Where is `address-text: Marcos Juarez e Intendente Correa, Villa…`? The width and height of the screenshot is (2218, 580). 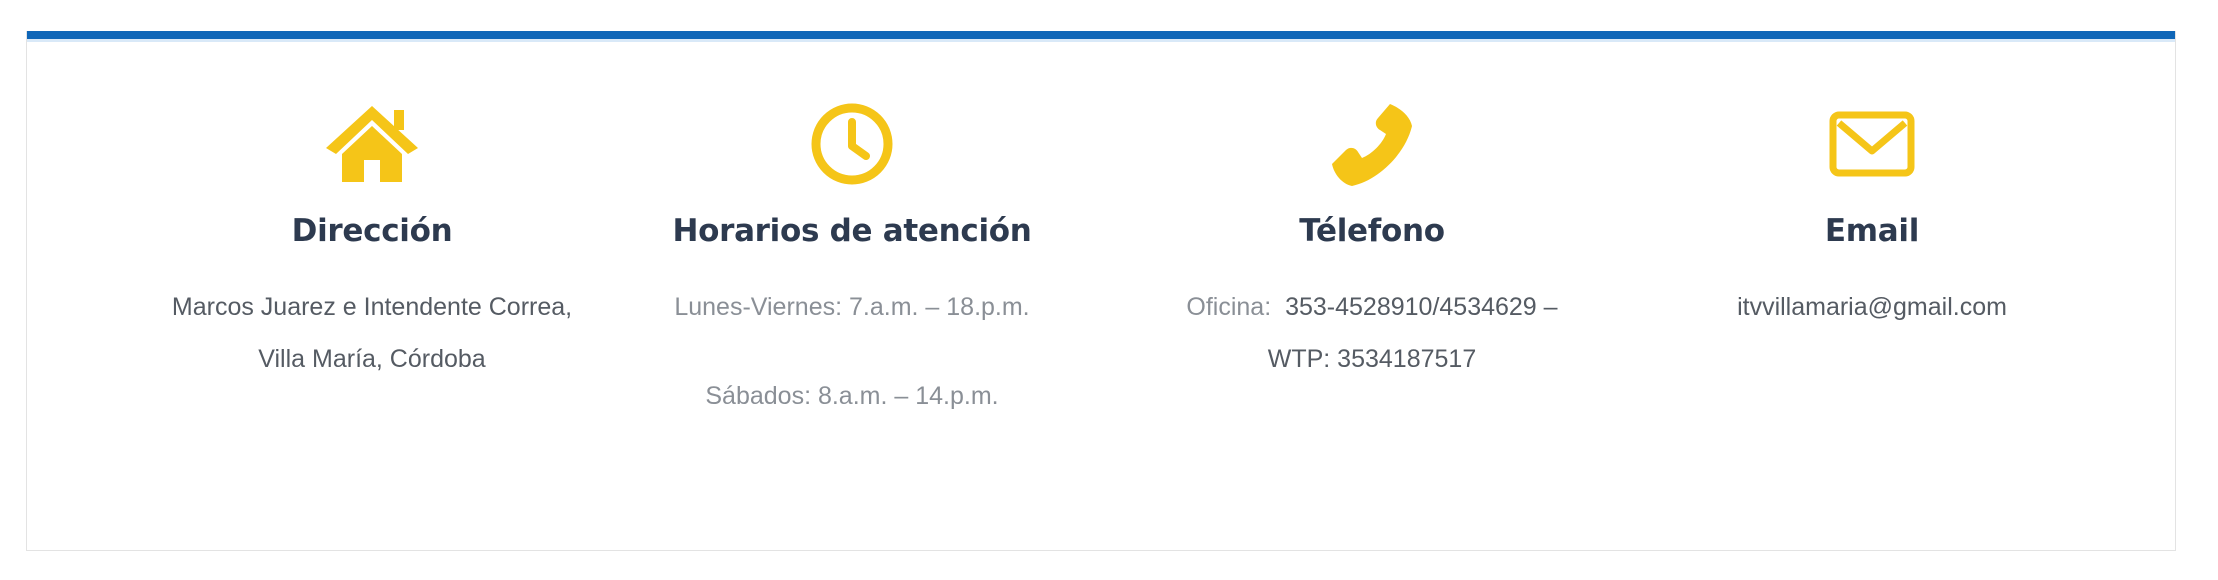
address-text: Marcos Juarez e Intendente Correa, Villa… is located at coordinates (372, 333).